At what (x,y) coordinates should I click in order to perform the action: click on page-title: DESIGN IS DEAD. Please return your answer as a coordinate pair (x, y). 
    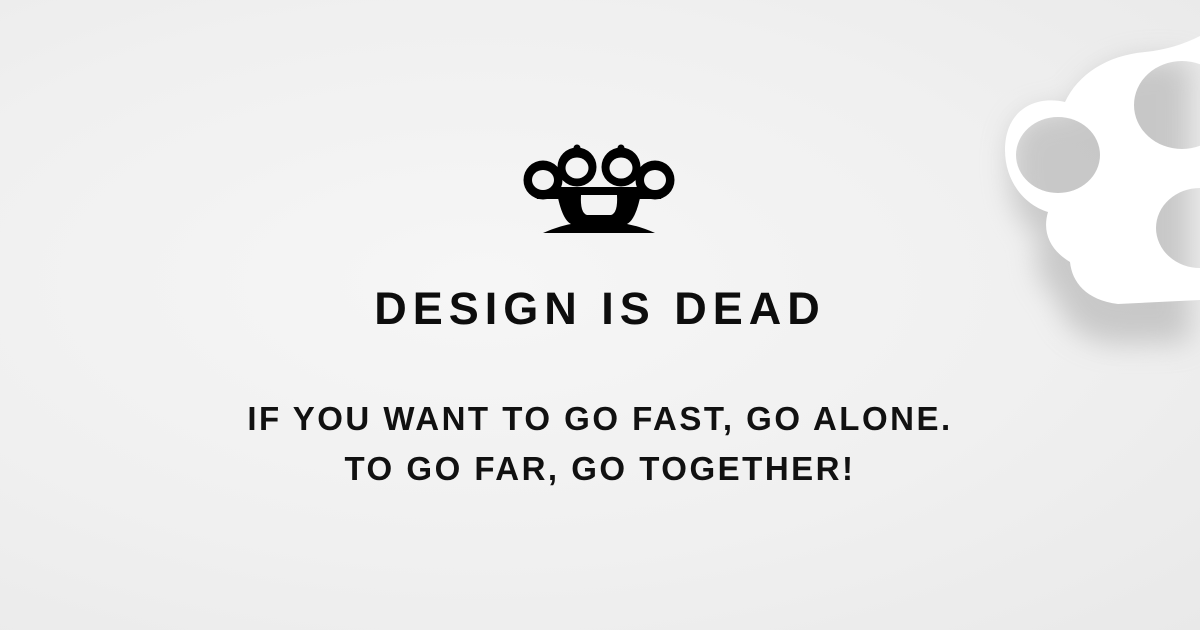
    Looking at the image, I should click on (600, 308).